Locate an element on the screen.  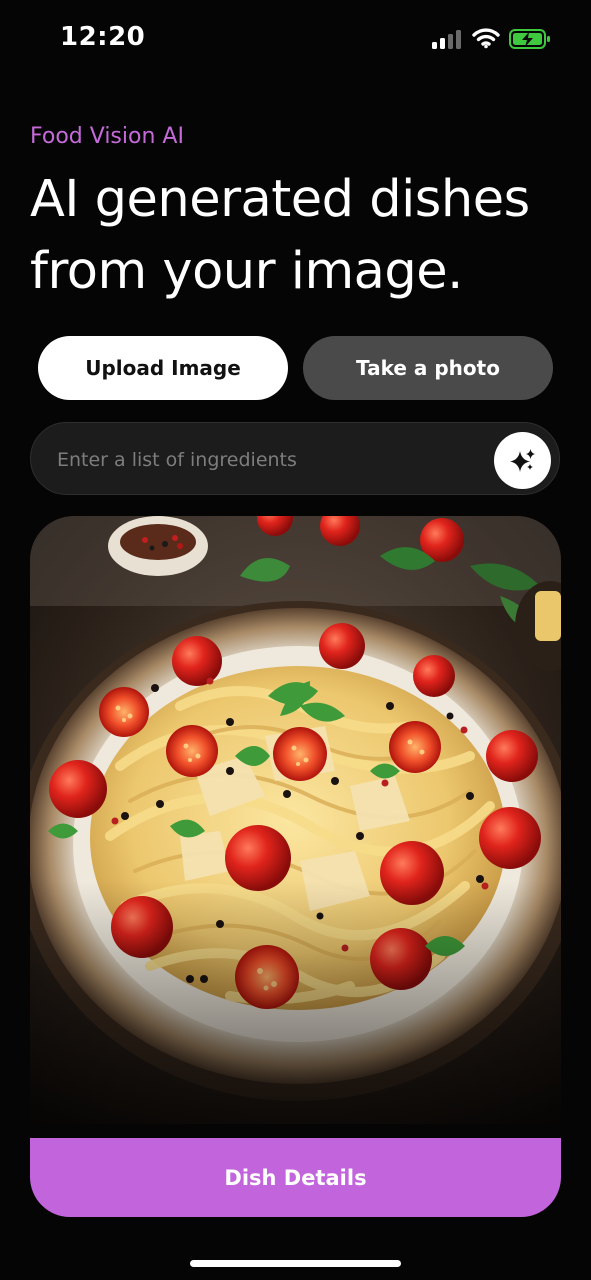
battery-charging-icon is located at coordinates (529, 39).